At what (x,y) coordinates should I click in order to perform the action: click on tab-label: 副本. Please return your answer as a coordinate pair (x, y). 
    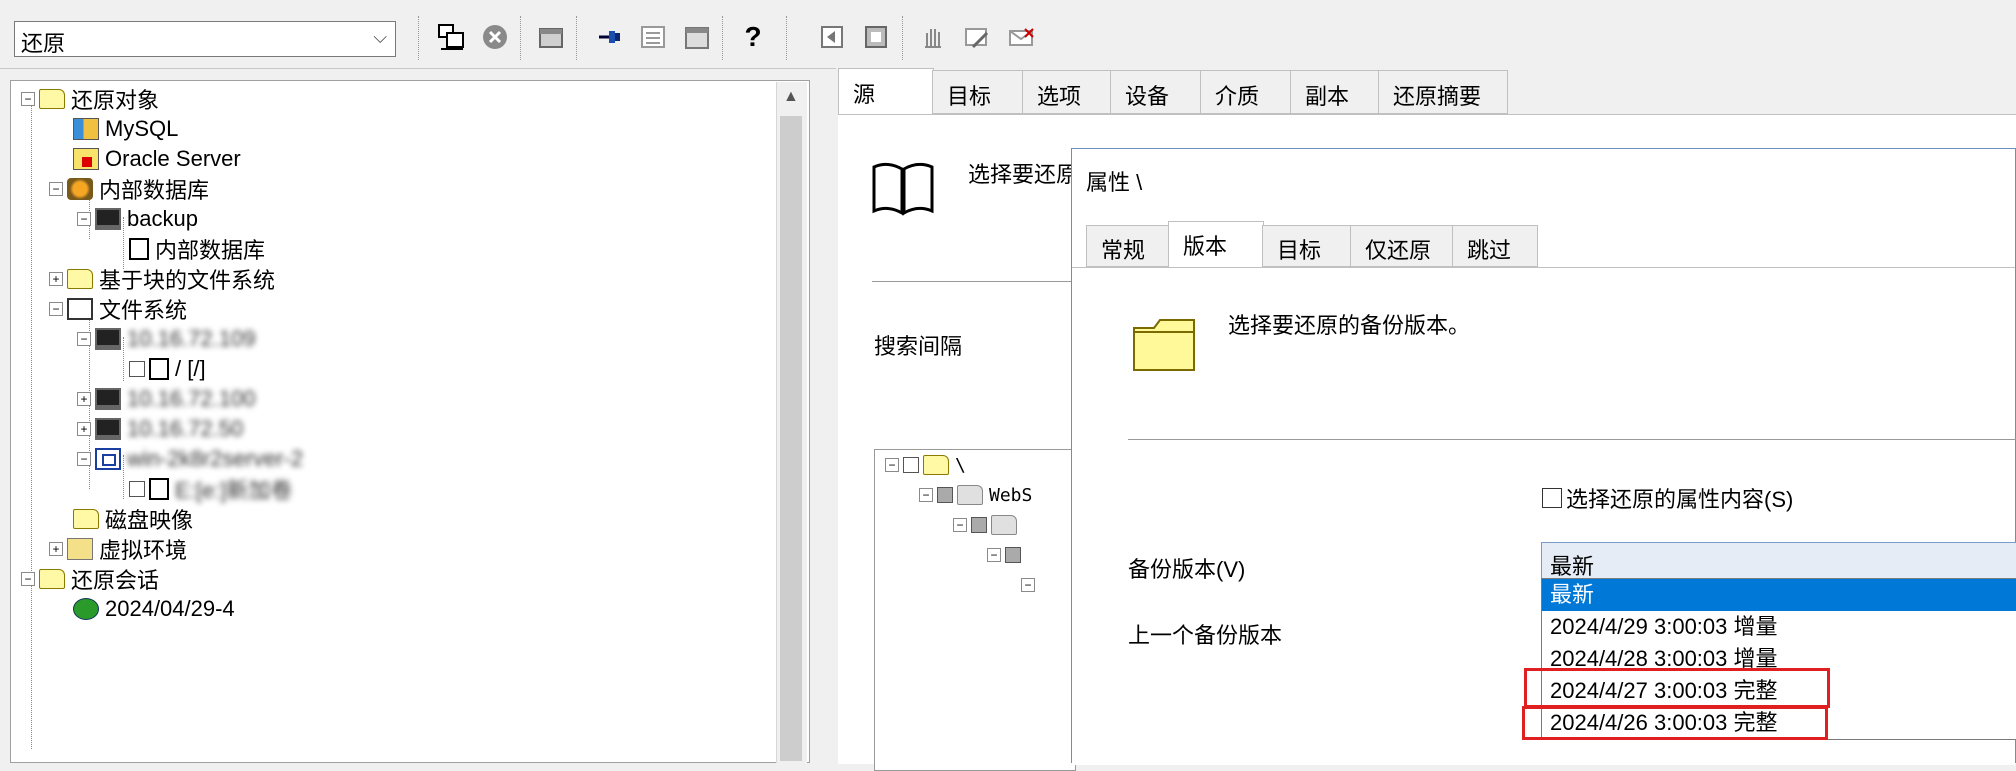
    Looking at the image, I should click on (1327, 96).